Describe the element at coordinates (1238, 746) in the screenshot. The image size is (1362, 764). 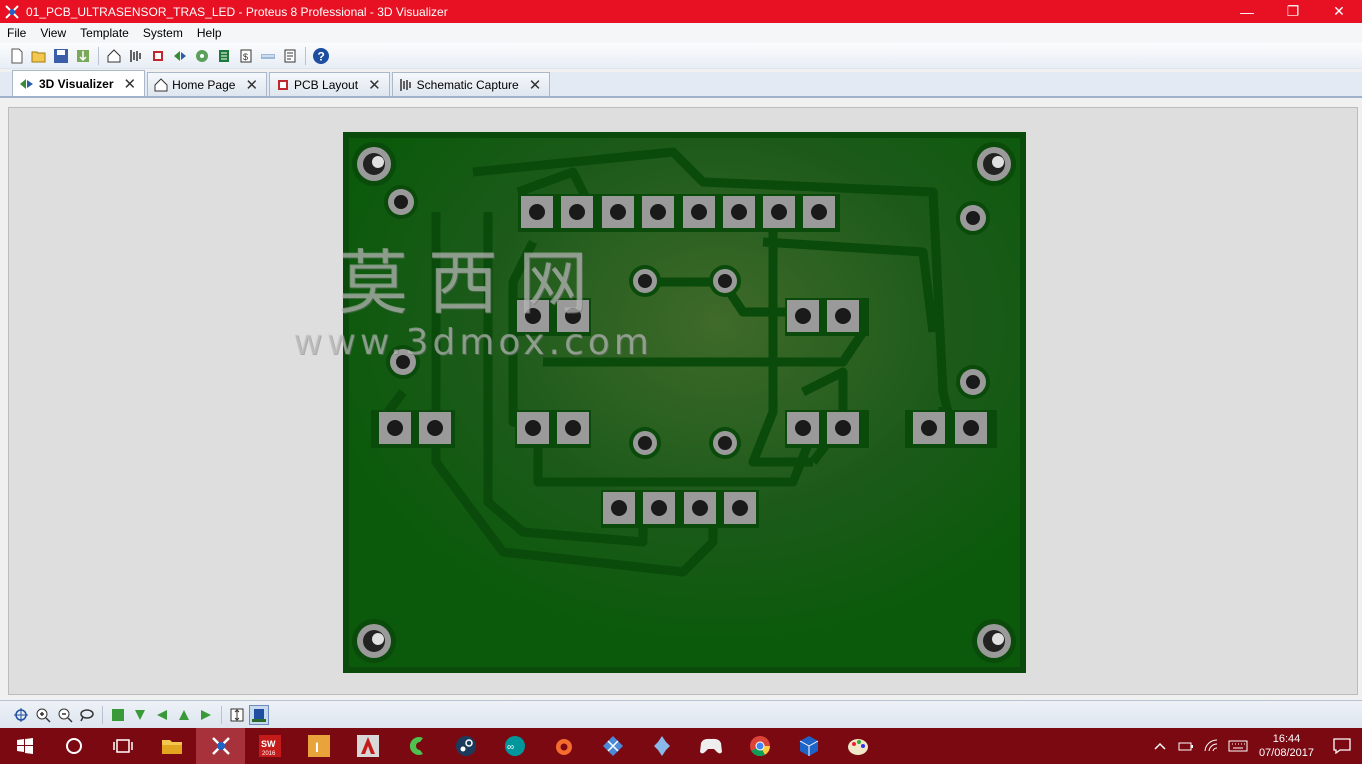
I see `keyboard-icon` at that location.